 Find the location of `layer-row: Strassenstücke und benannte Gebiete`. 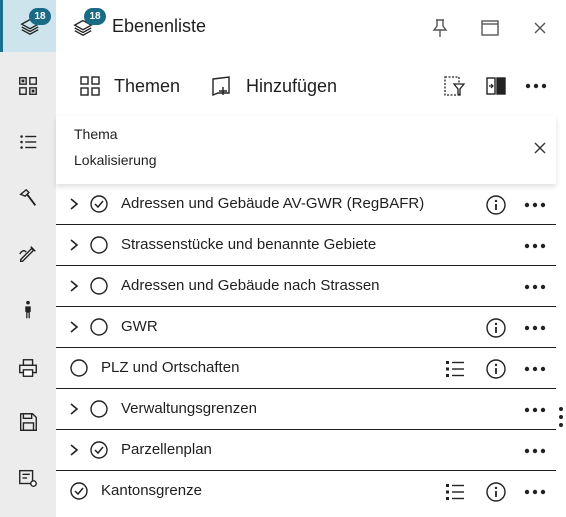

layer-row: Strassenstücke und benannte Gebiete is located at coordinates (306, 245).